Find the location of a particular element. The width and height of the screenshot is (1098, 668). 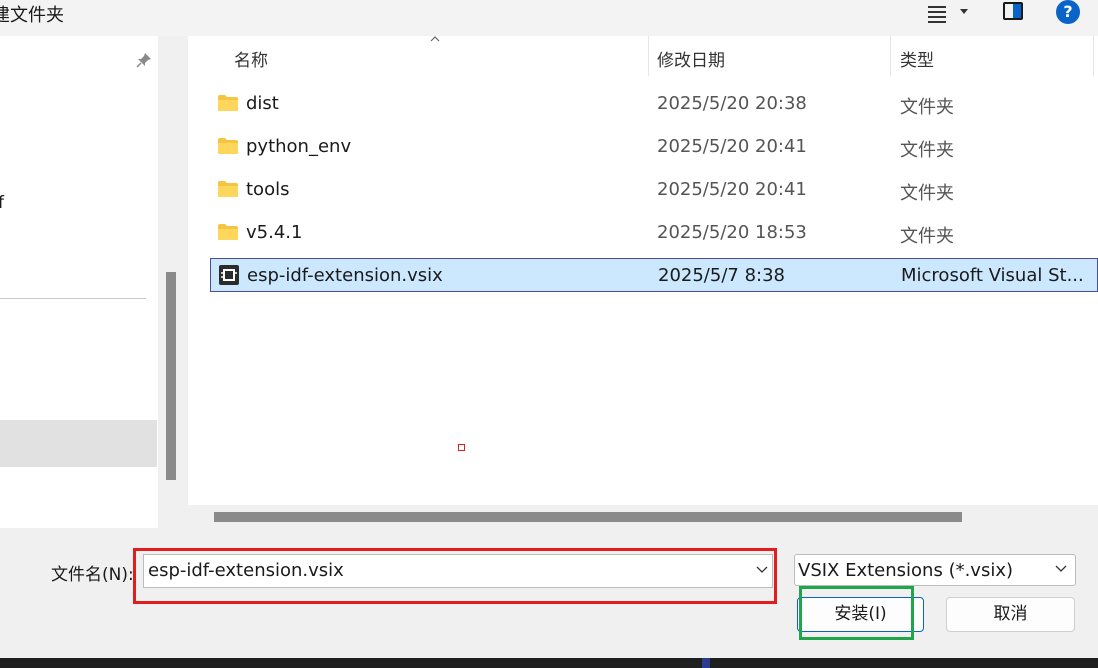

nav-divider is located at coordinates (73, 298).